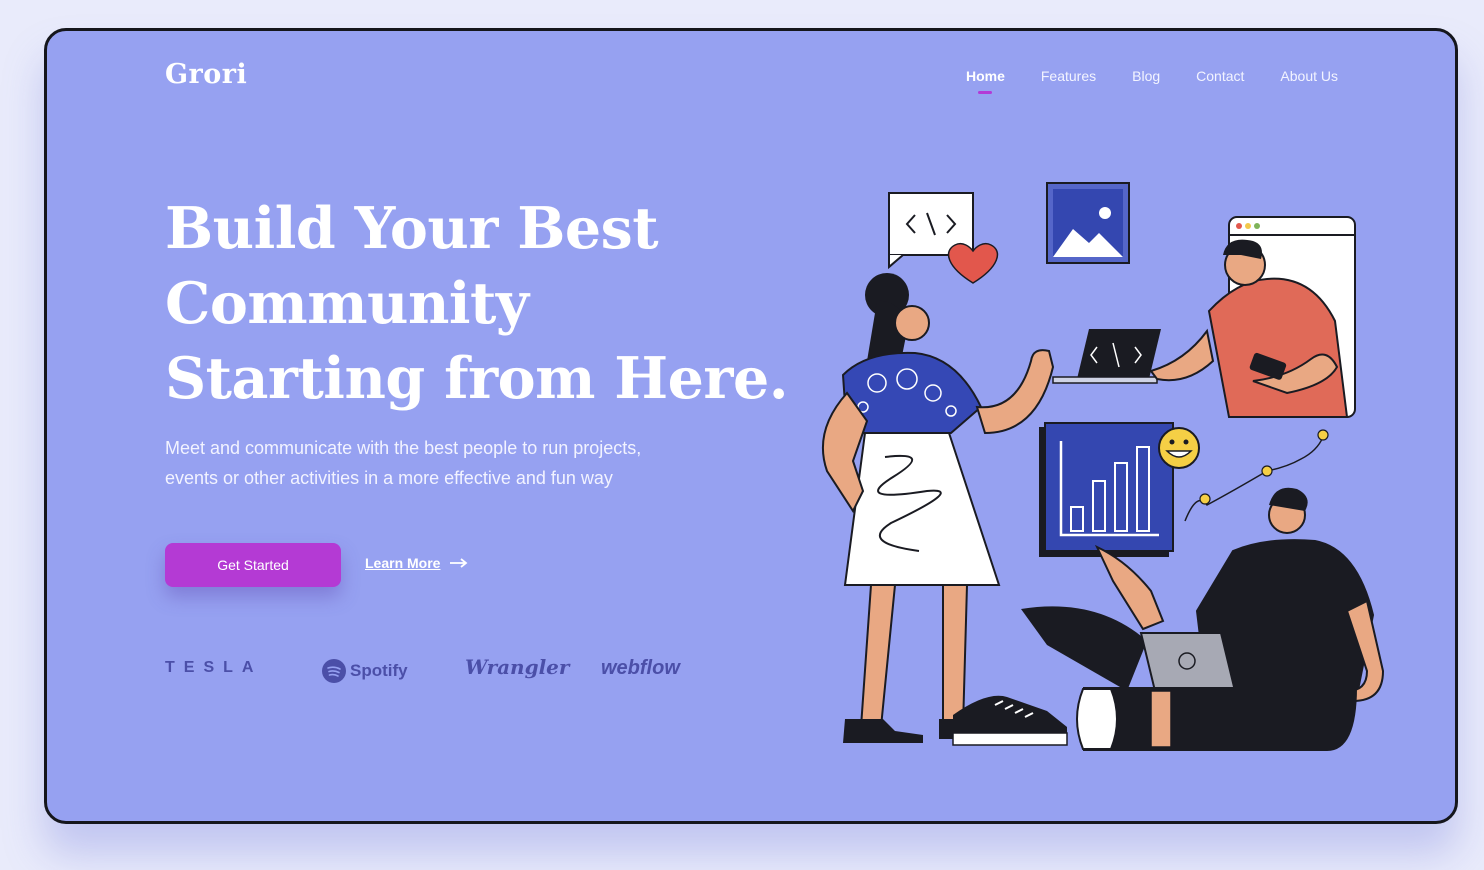 This screenshot has height=870, width=1484. What do you see at coordinates (1146, 76) in the screenshot?
I see `nav-item-blog: Blog` at bounding box center [1146, 76].